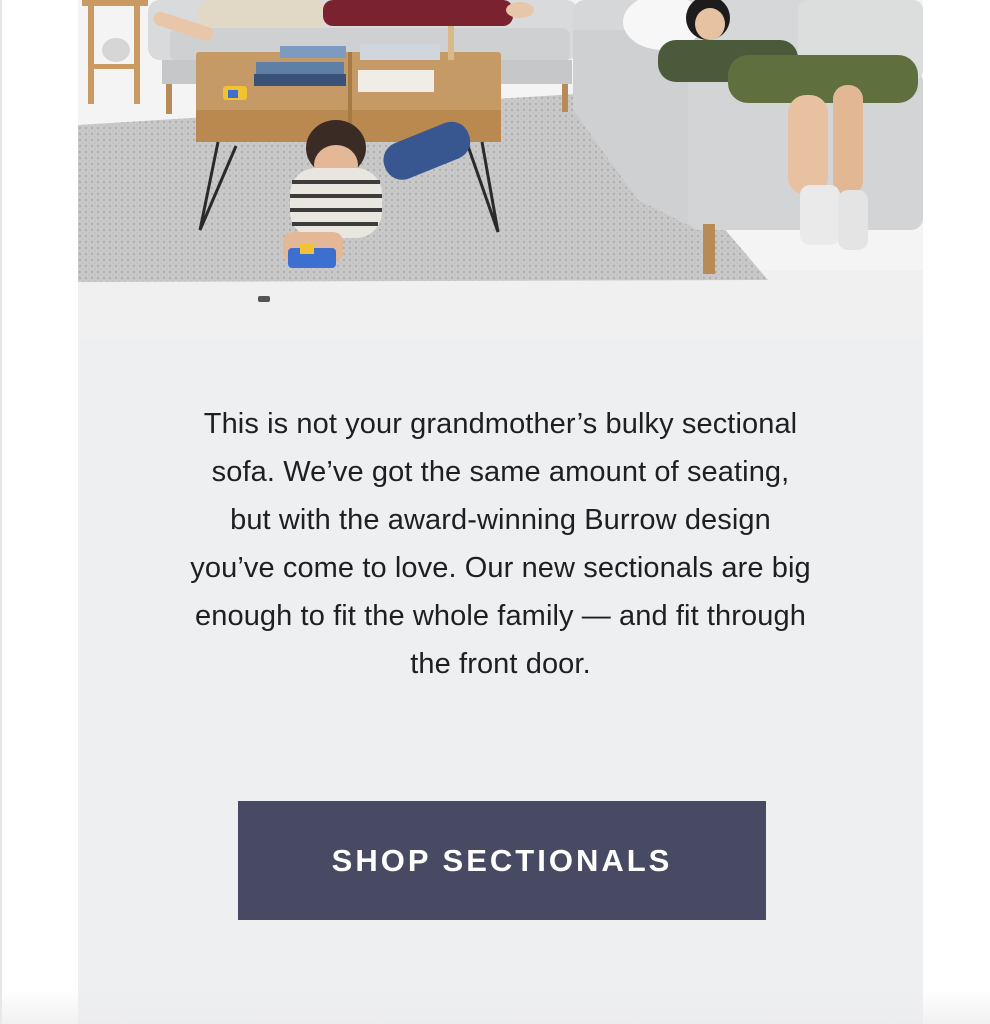 This screenshot has height=1024, width=990. Describe the element at coordinates (495, 1007) in the screenshot. I see `bottom-edge-shadow` at that location.